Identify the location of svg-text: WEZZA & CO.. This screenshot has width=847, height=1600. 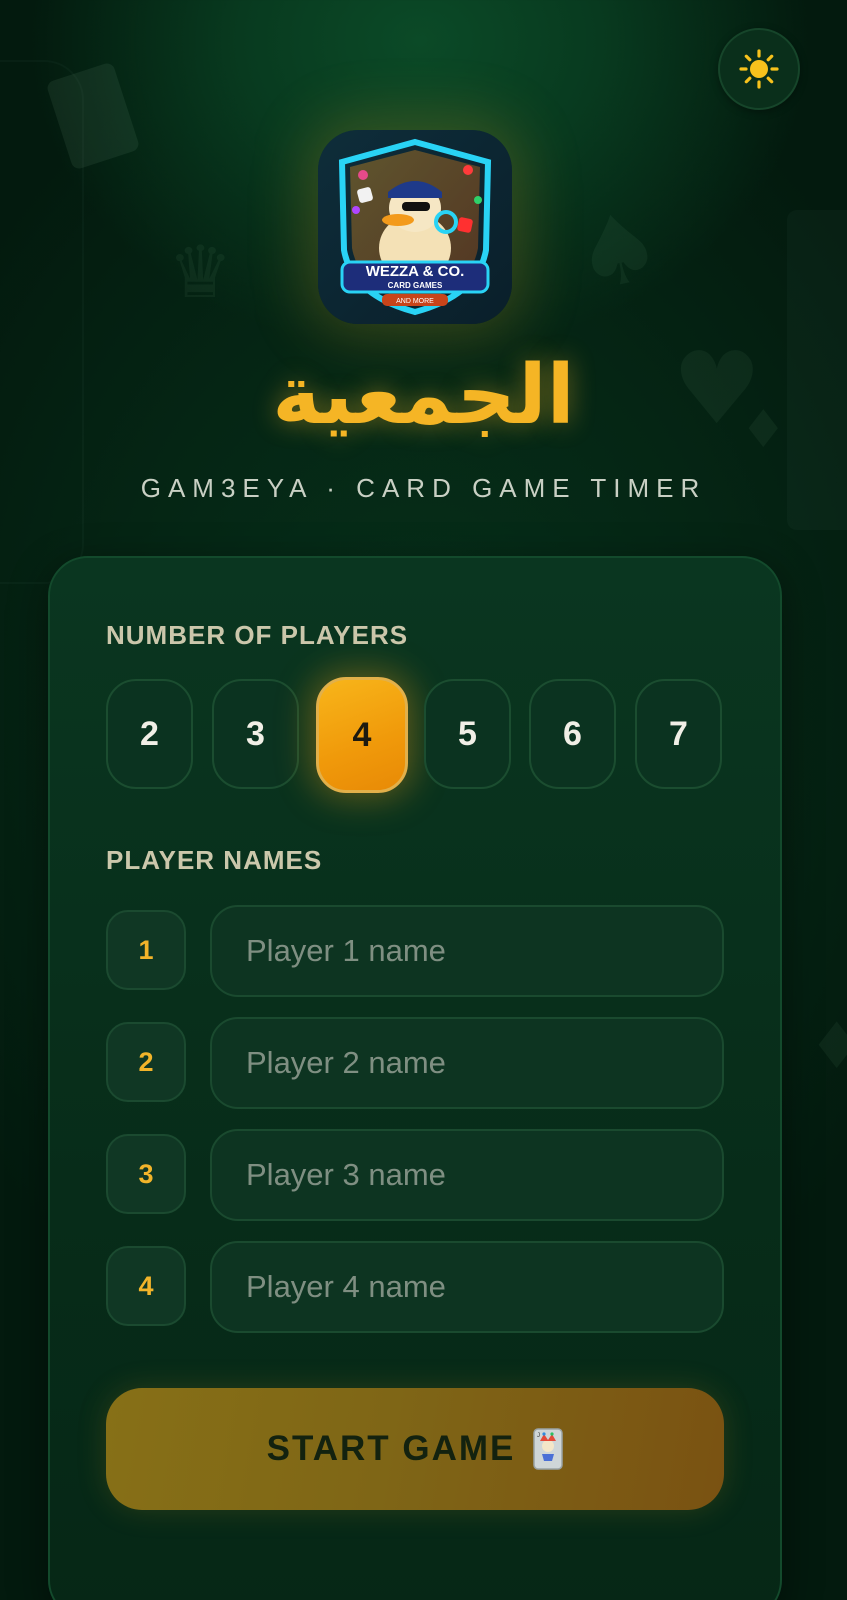
(415, 271).